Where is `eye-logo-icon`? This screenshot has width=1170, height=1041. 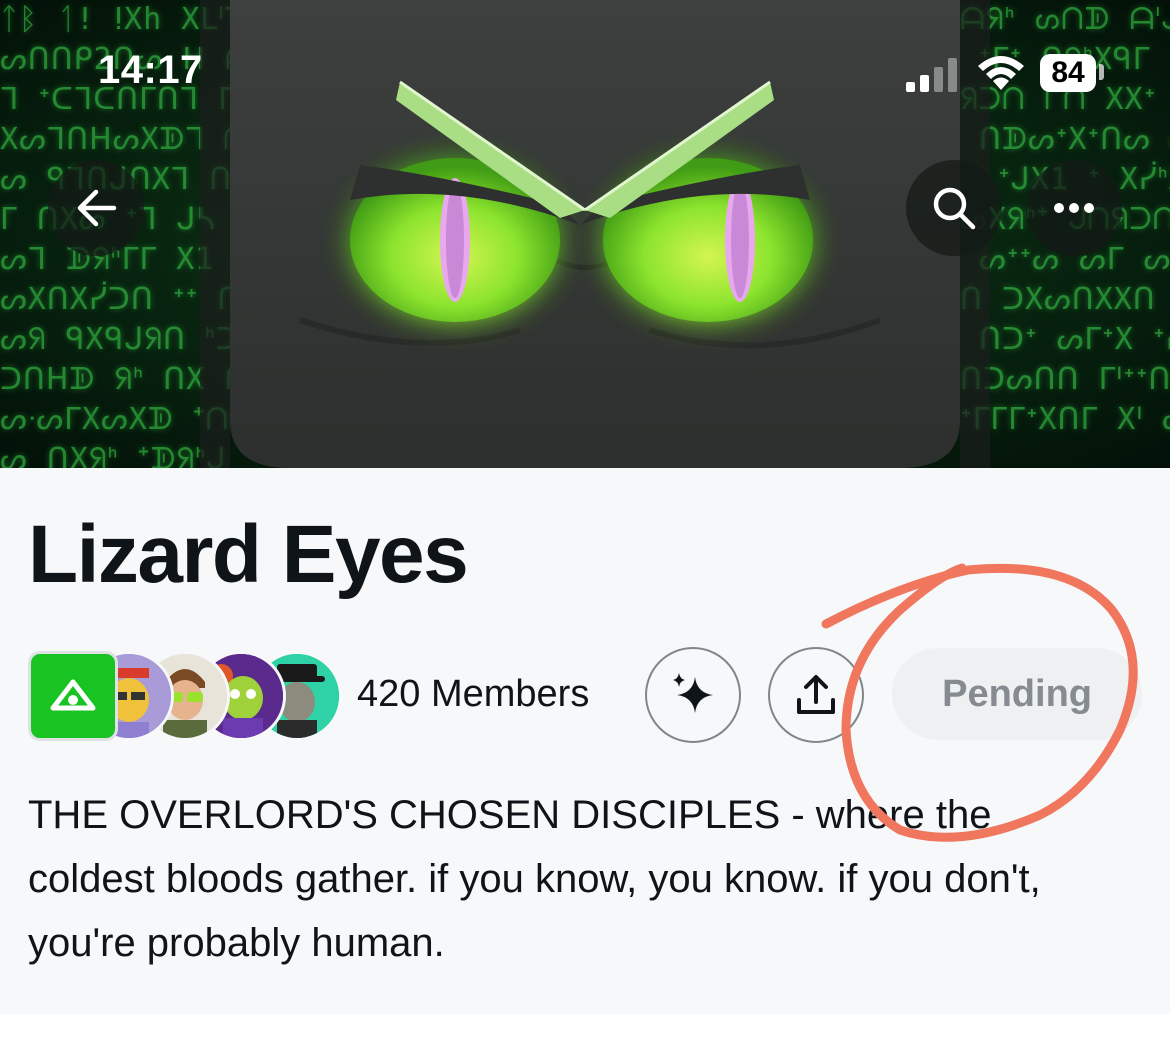 eye-logo-icon is located at coordinates (73, 695).